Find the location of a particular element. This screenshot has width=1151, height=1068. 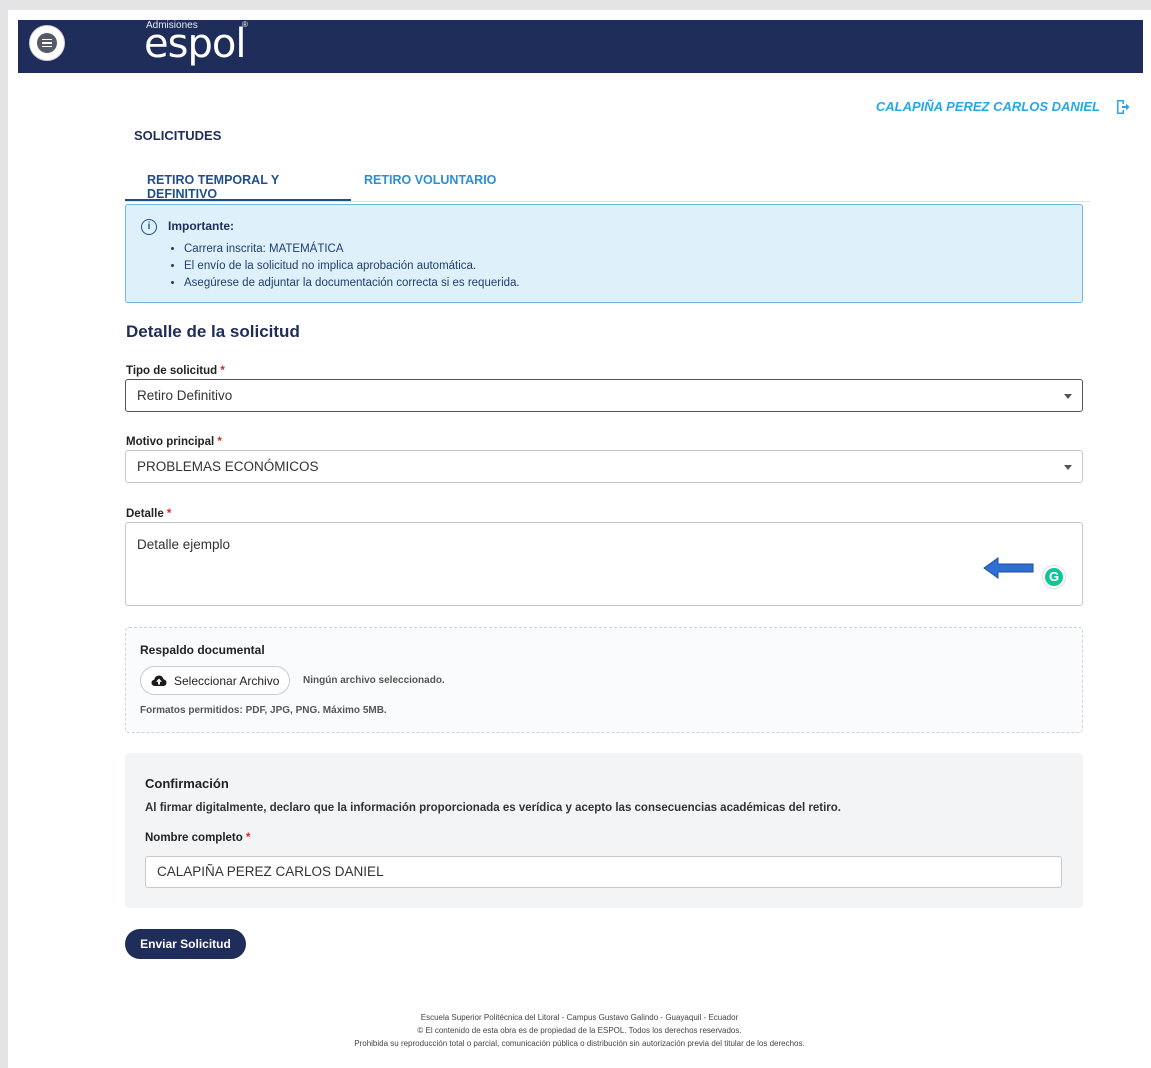

logo-wordmark: espol is located at coordinates (195, 44).